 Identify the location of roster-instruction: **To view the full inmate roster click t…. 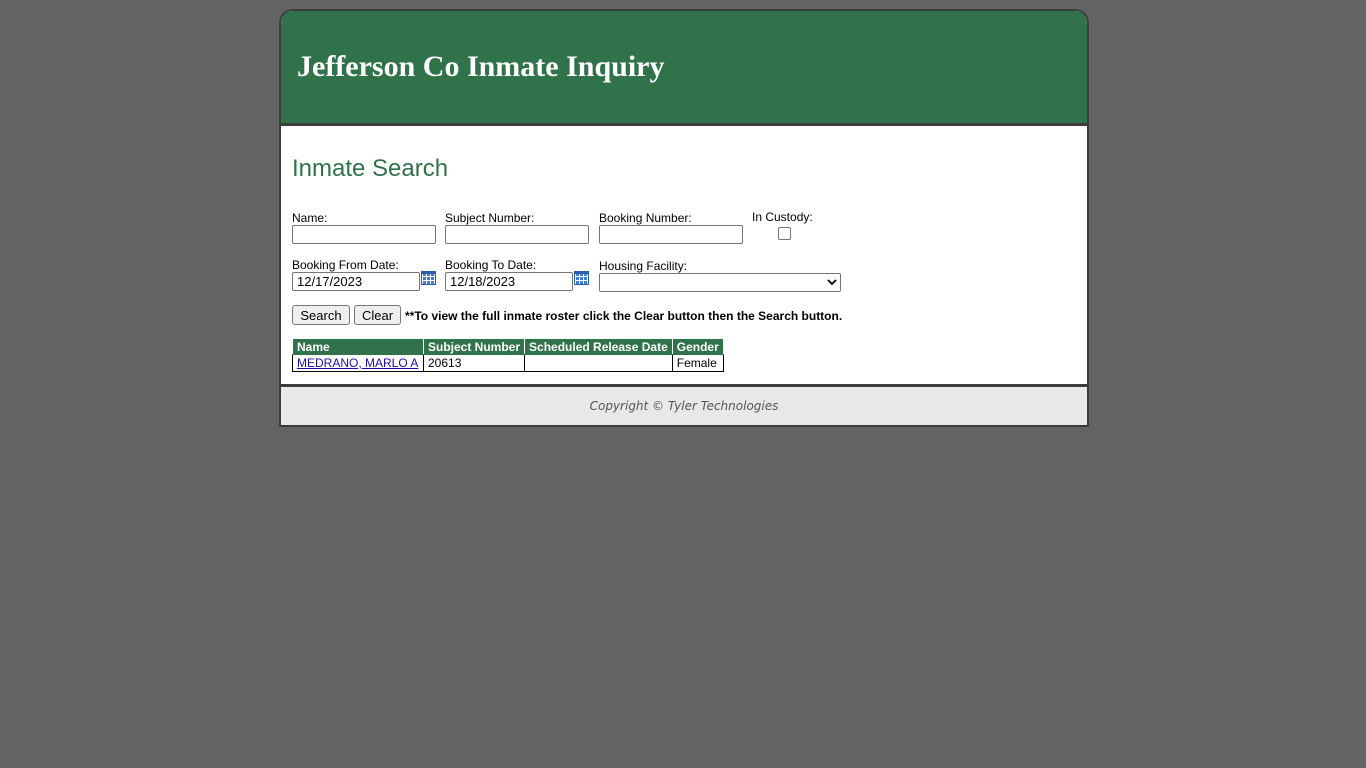
(624, 316).